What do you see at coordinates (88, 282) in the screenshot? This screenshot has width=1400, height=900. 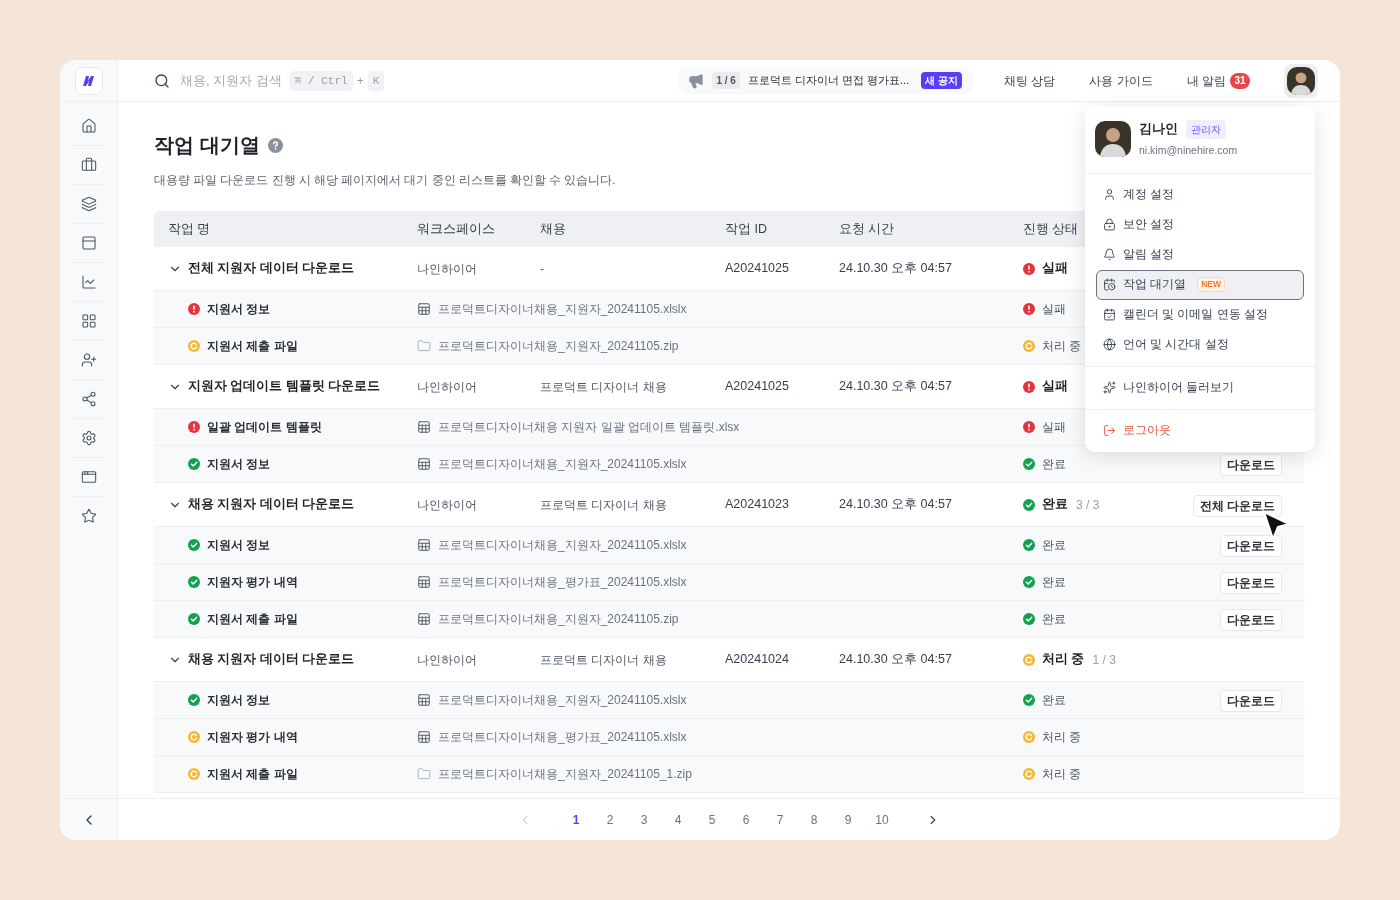 I see `line-chart-icon` at bounding box center [88, 282].